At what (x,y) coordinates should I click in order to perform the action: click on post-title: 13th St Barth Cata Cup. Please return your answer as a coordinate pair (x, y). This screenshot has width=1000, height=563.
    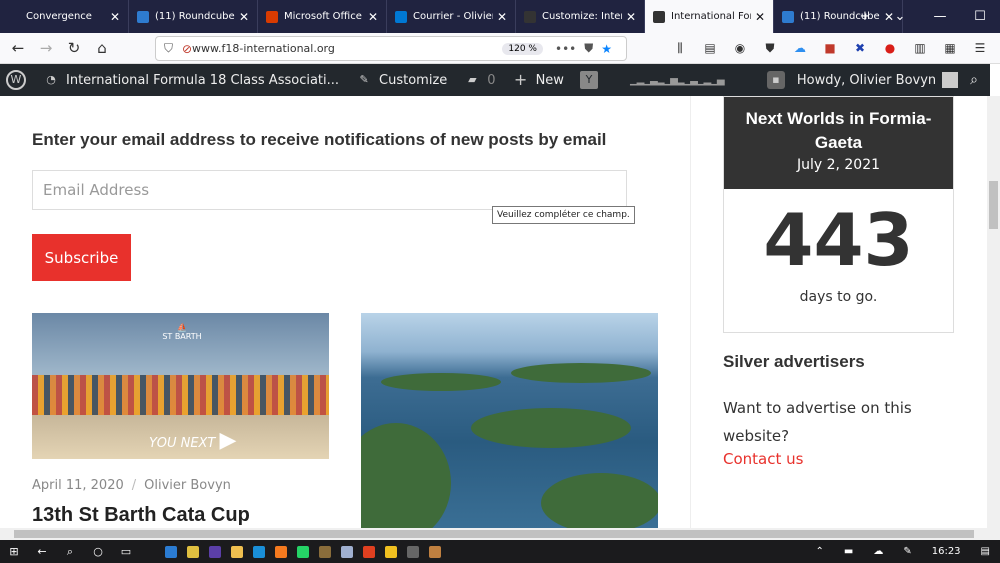
    Looking at the image, I should click on (141, 515).